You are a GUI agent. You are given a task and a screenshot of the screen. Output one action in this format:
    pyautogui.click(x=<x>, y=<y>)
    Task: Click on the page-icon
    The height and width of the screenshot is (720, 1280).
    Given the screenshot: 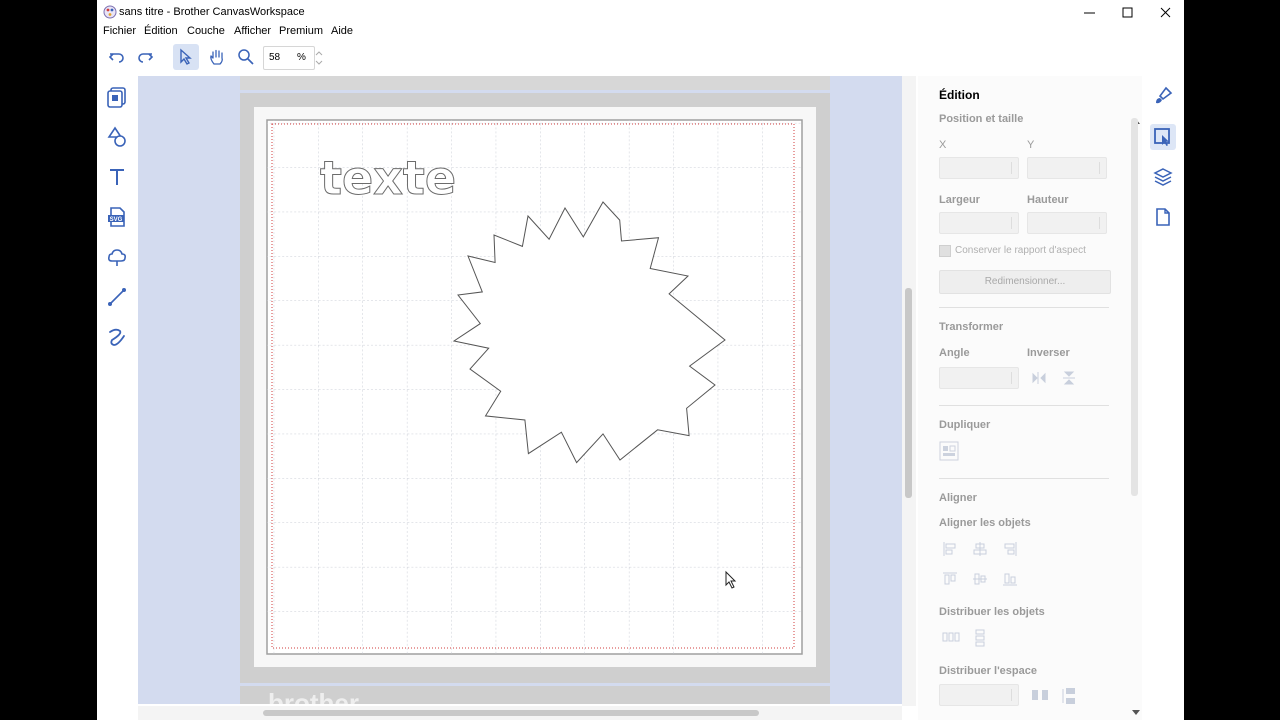 What is the action you would take?
    pyautogui.click(x=1163, y=217)
    